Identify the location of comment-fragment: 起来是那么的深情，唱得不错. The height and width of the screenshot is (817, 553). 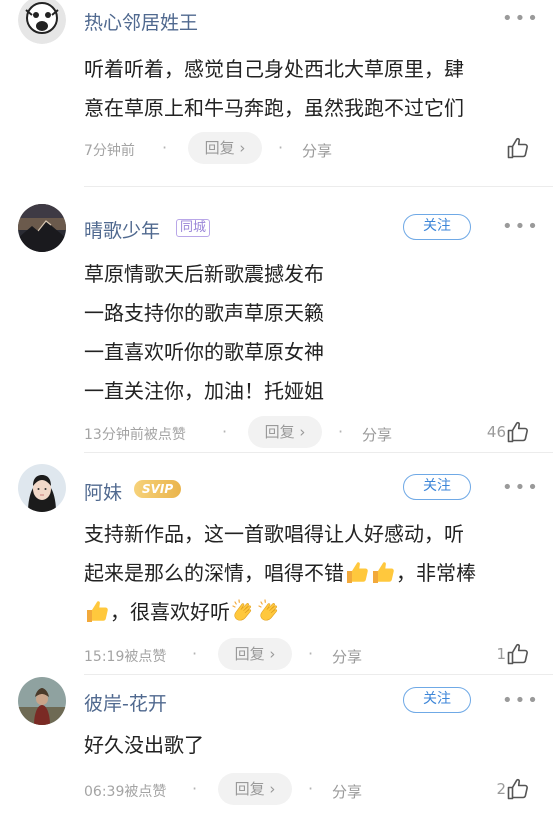
(214, 573).